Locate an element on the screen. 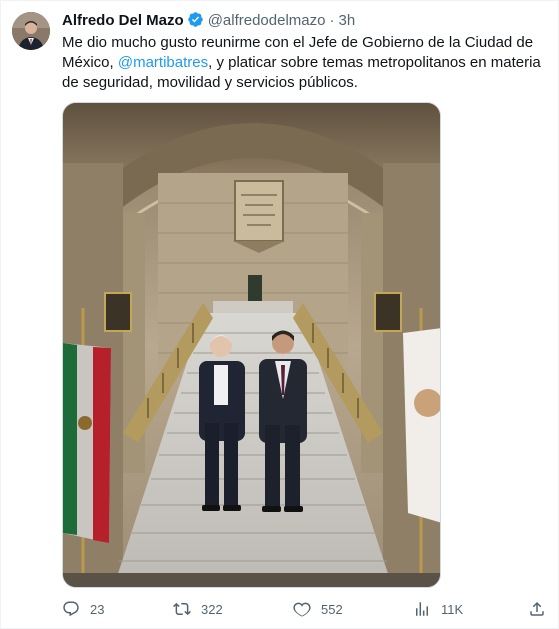 The height and width of the screenshot is (629, 559). retweet-count: 322 is located at coordinates (212, 609).